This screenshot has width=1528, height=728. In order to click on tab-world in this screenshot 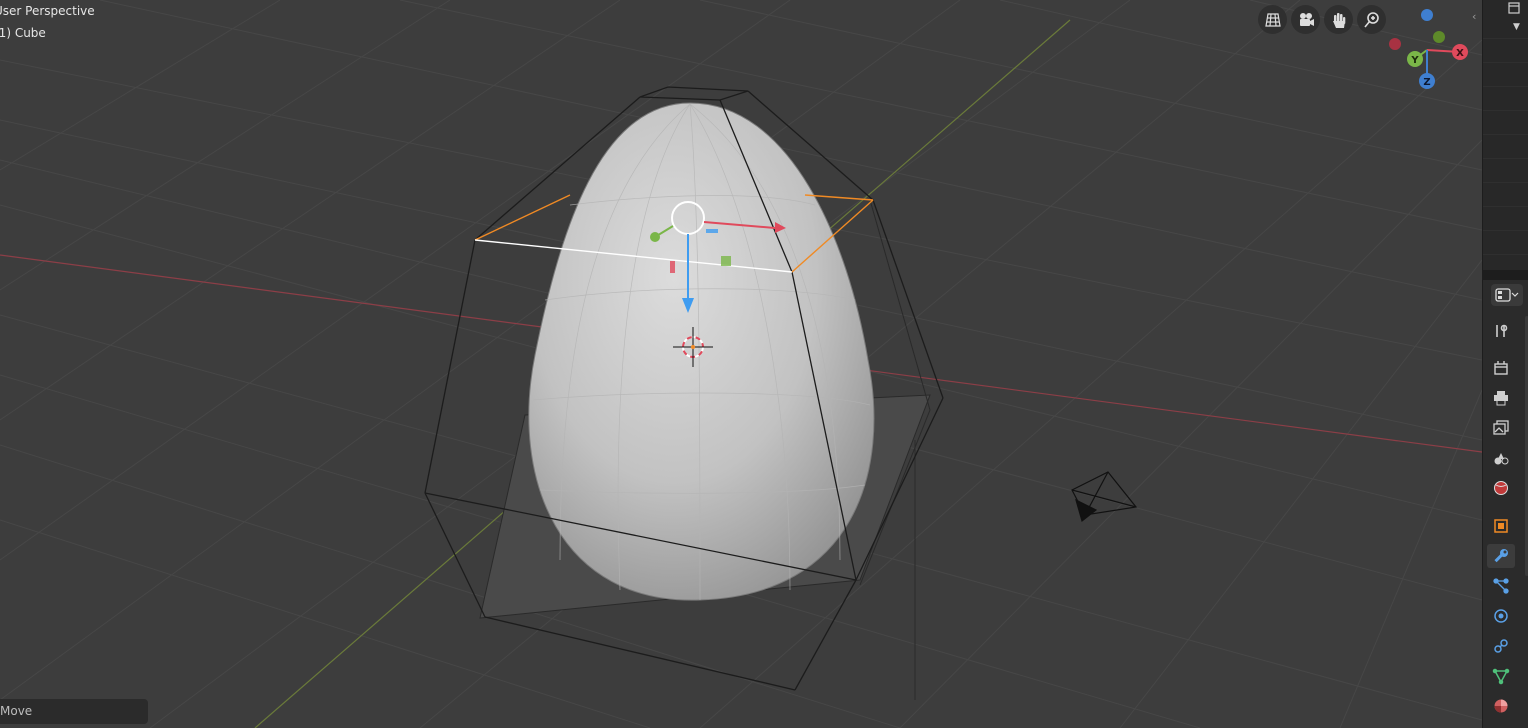, I will do `click(1501, 488)`.